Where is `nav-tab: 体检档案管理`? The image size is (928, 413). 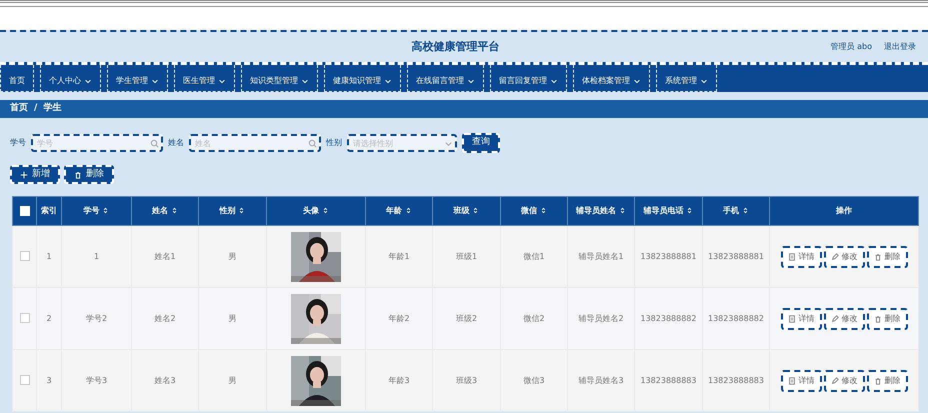 nav-tab: 体检档案管理 is located at coordinates (611, 78).